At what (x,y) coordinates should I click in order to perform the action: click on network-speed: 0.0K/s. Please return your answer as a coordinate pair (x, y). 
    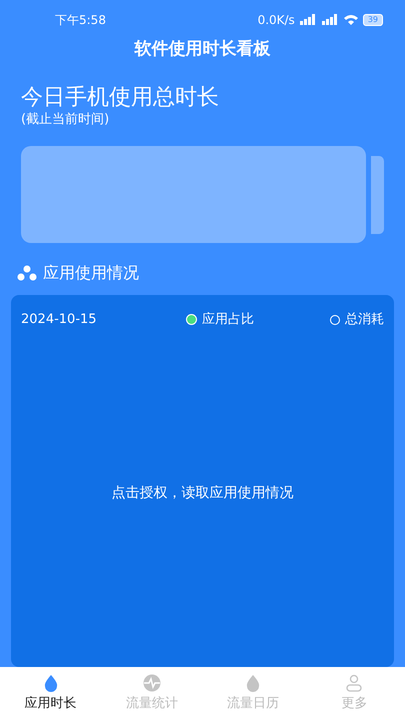
    Looking at the image, I should click on (276, 20).